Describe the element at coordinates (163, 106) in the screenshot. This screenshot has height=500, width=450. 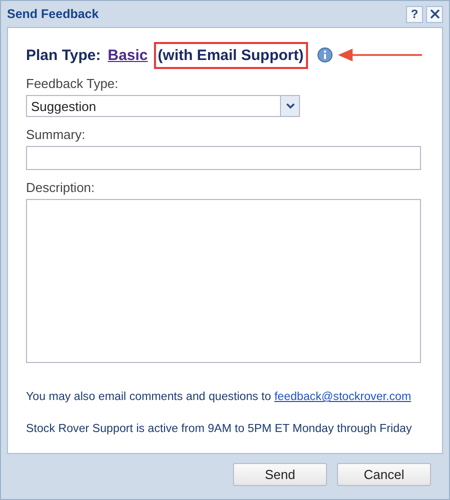
I see `feedback-type-dropdown: Suggestion` at that location.